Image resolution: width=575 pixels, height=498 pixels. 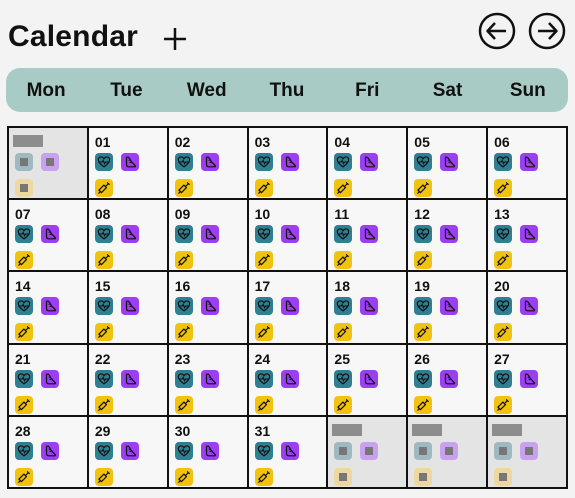 I want to click on calendar-day-02: 02, so click(x=208, y=164).